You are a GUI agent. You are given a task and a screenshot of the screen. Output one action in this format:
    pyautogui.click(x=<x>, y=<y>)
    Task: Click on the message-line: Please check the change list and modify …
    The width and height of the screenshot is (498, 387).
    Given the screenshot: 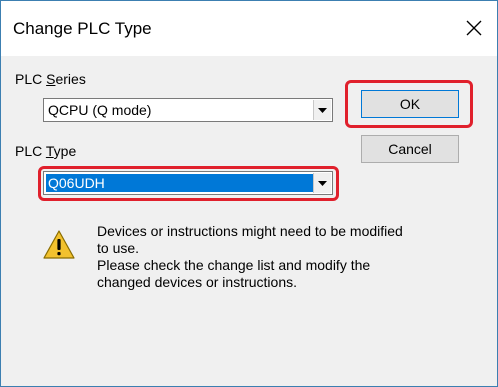 What is the action you would take?
    pyautogui.click(x=234, y=265)
    